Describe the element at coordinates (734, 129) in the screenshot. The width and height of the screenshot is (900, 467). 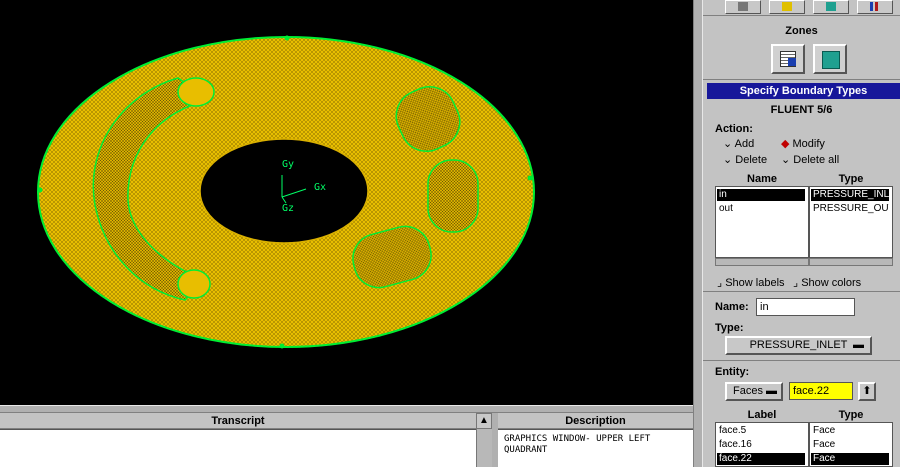
I see `action-label: Action:` at that location.